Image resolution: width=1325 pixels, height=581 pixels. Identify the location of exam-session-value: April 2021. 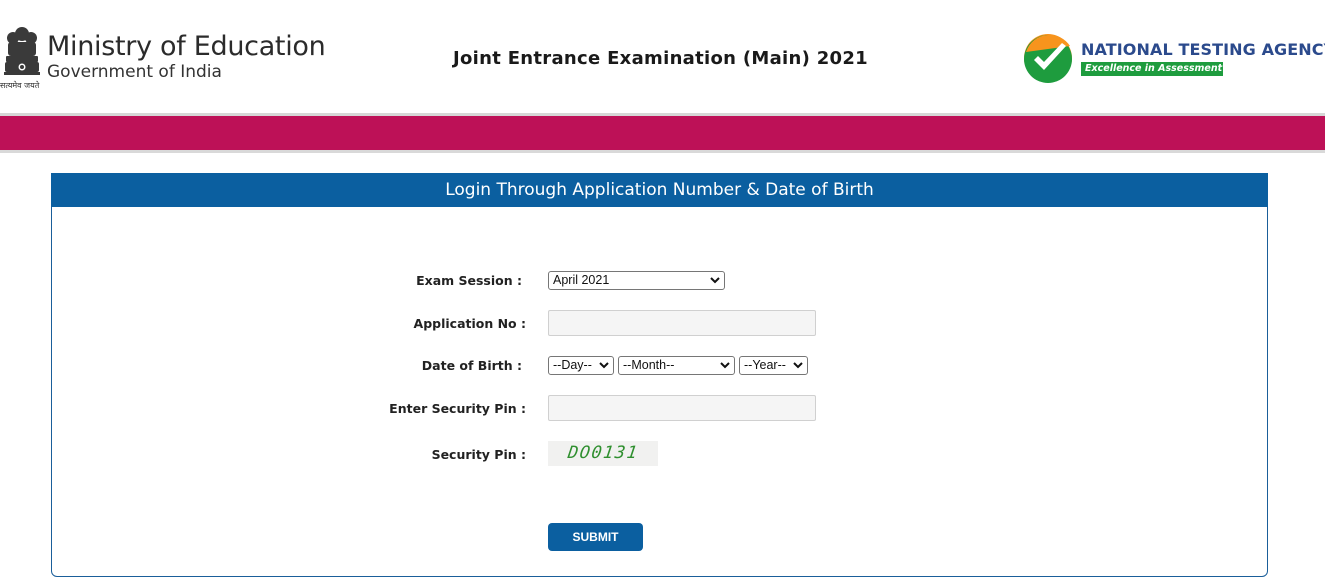
(581, 280).